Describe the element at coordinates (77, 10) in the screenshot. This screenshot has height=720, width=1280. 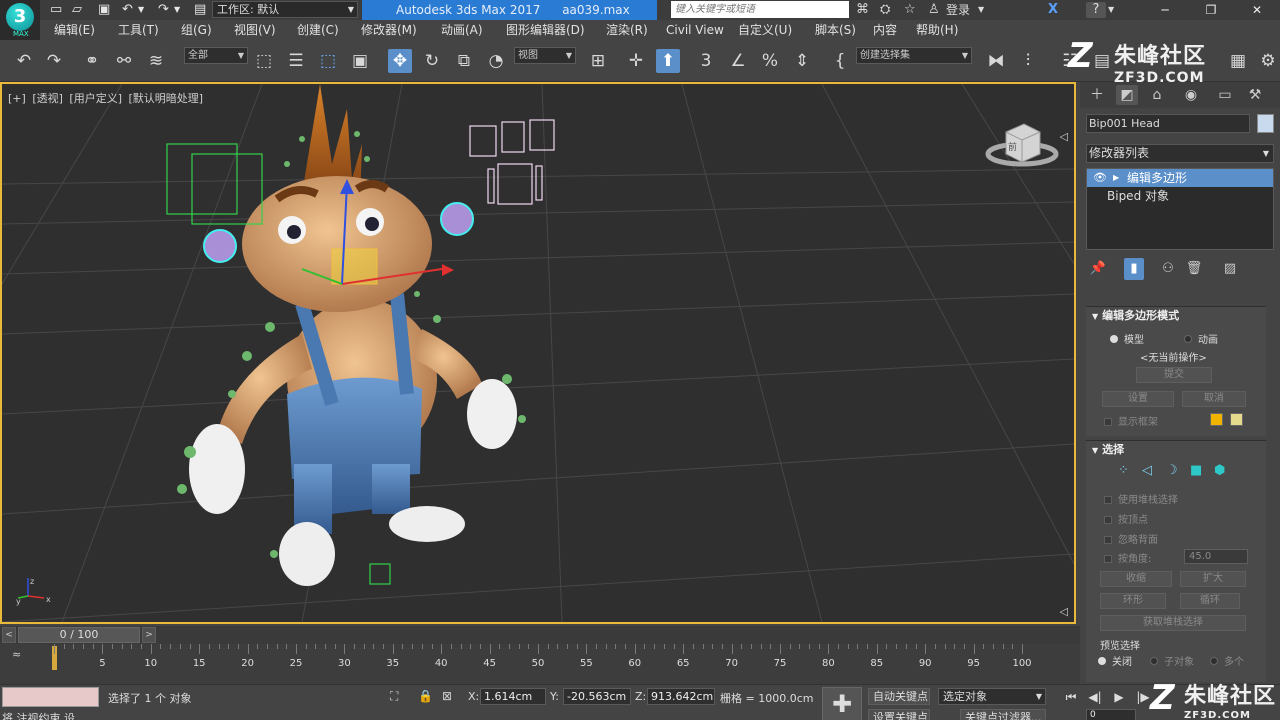
I see `open-folder-icon: ▱` at that location.